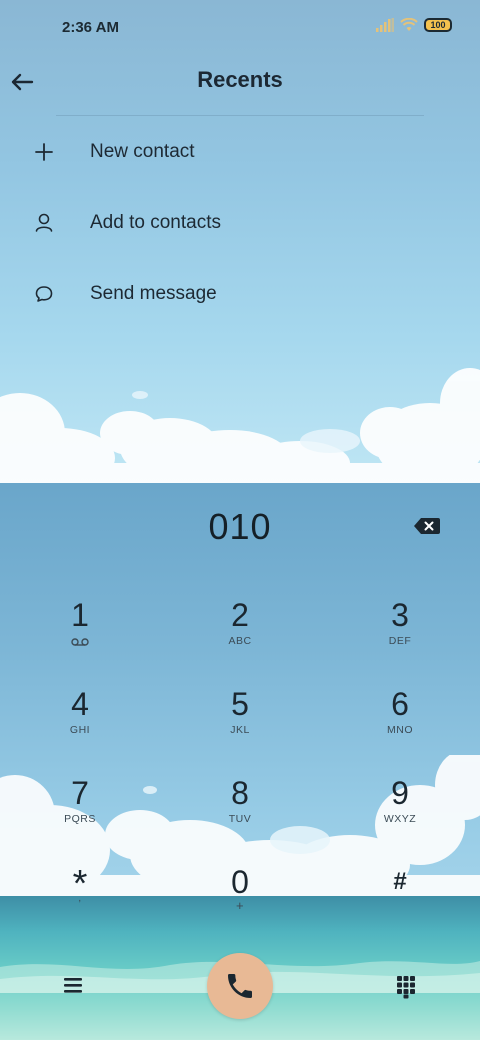 This screenshot has height=1040, width=480. I want to click on backspace-icon, so click(427, 526).